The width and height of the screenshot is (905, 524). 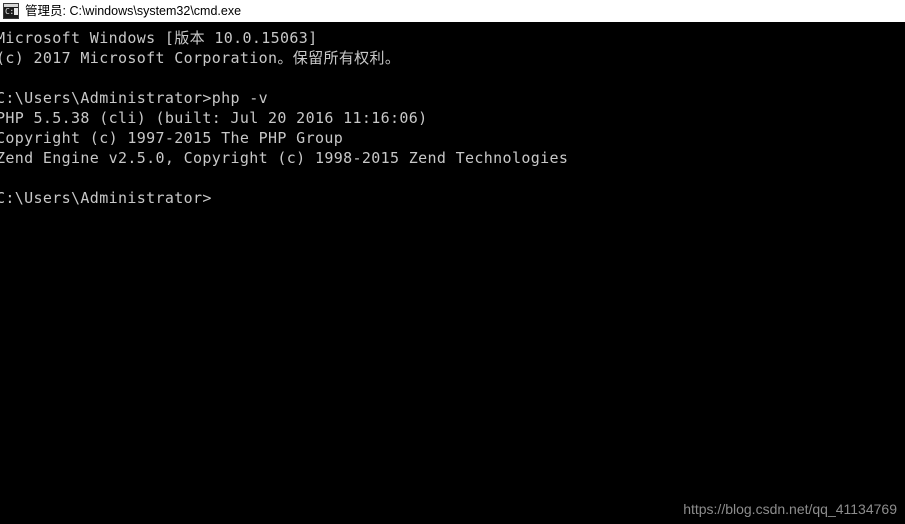 What do you see at coordinates (200, 58) in the screenshot?
I see `console-line: (c) 2017 Microsoft Corporation。保留所有权利。` at bounding box center [200, 58].